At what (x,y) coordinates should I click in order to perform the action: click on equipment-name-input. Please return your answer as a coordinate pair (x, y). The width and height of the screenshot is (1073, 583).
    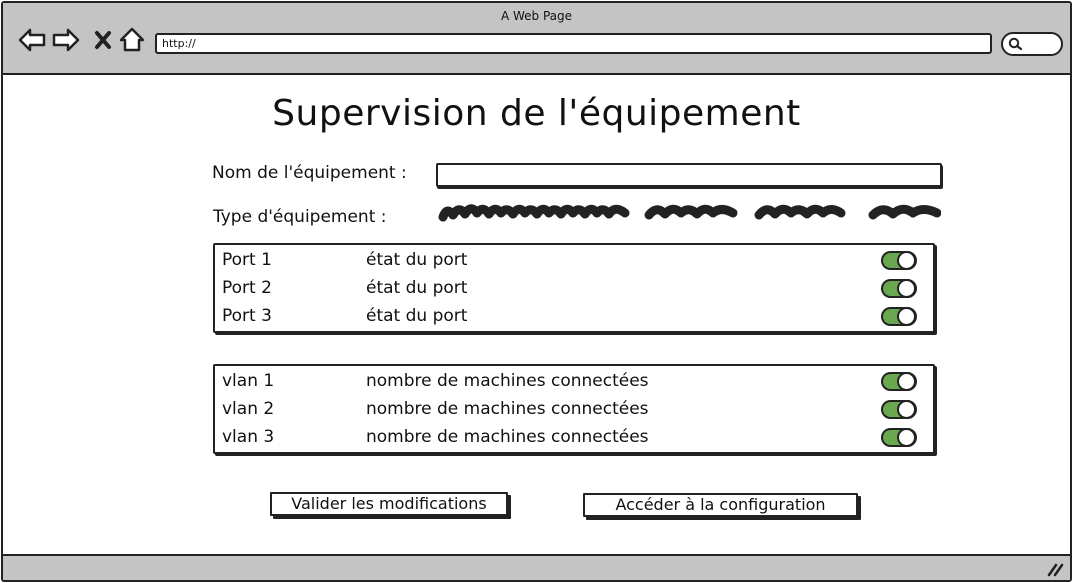
    Looking at the image, I should click on (689, 175).